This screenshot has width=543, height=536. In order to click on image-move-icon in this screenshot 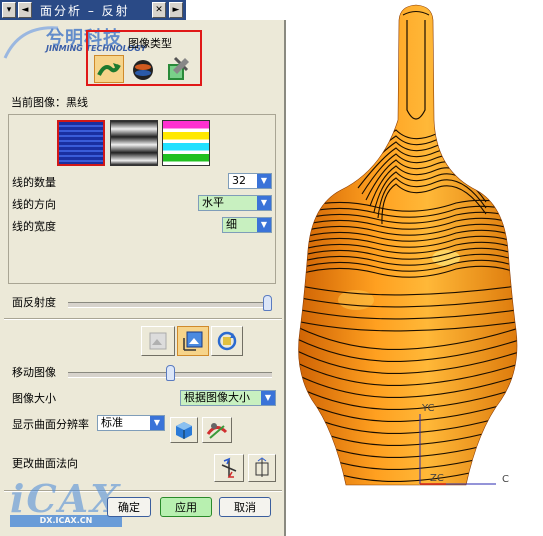, I will do `click(193, 341)`.